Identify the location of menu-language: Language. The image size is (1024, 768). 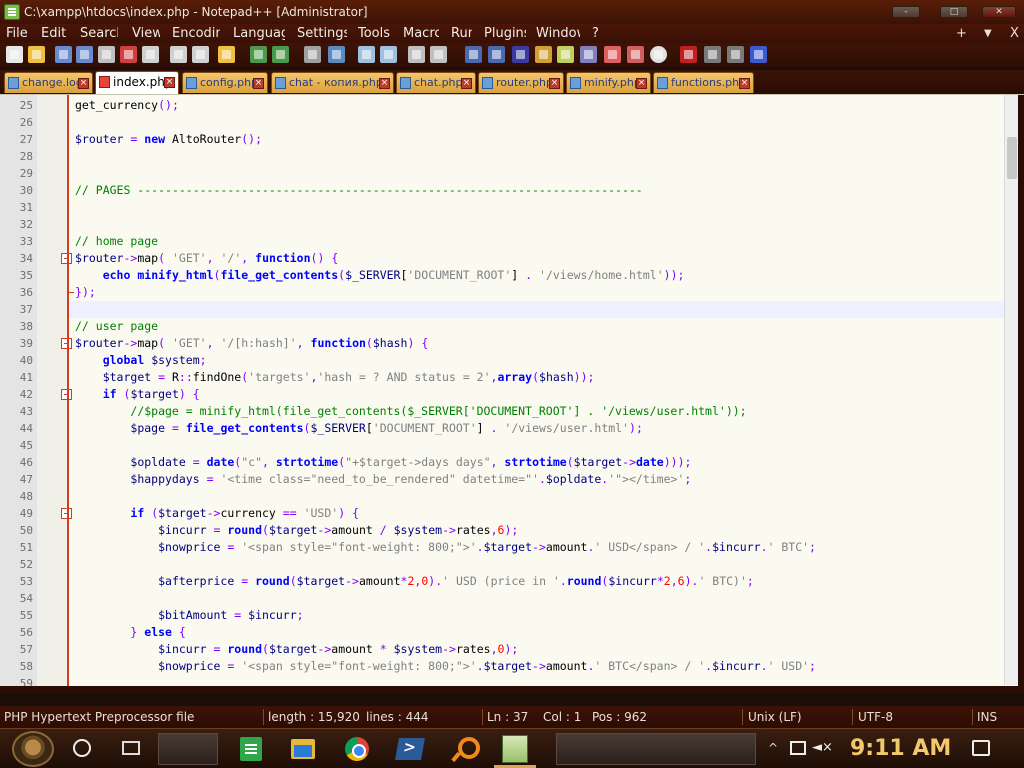
(259, 33).